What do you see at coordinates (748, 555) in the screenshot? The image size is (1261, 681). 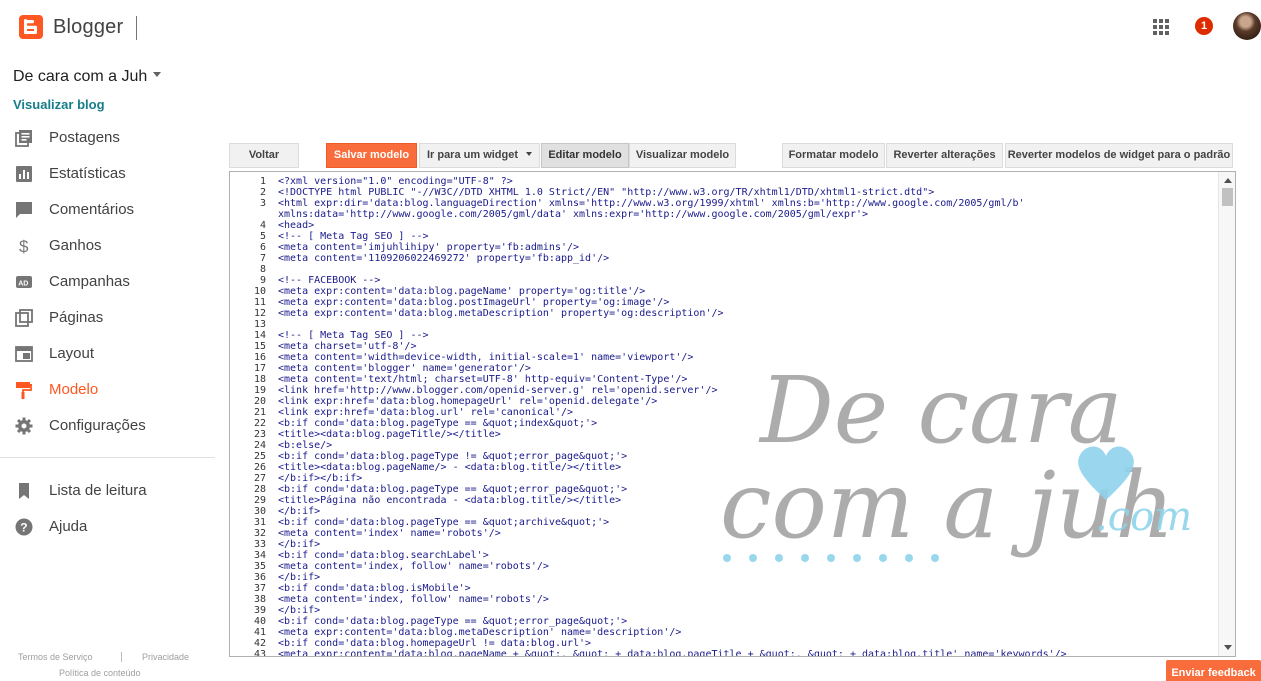 I see `code-line: <b:if cond='data:blog.searchLabel'>` at bounding box center [748, 555].